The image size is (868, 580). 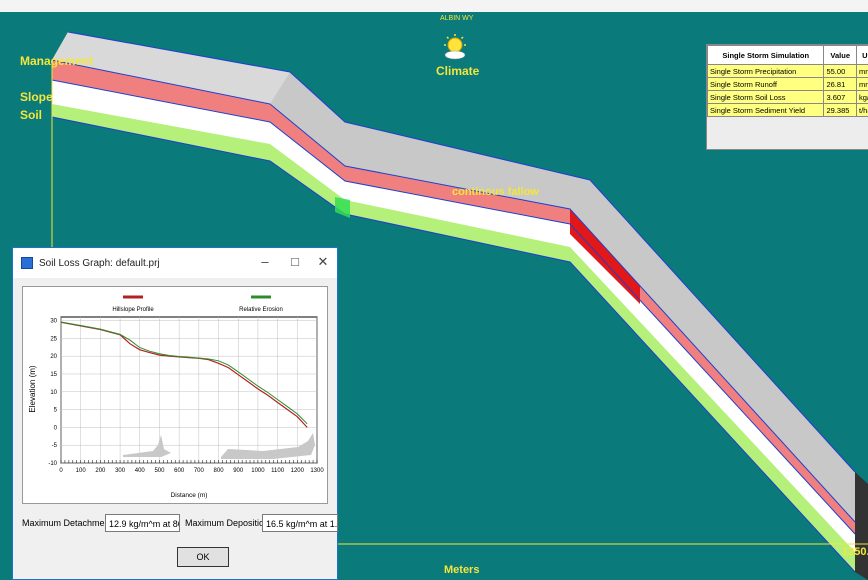 What do you see at coordinates (317, 471) in the screenshot?
I see `x-tick-label: 1300` at bounding box center [317, 471].